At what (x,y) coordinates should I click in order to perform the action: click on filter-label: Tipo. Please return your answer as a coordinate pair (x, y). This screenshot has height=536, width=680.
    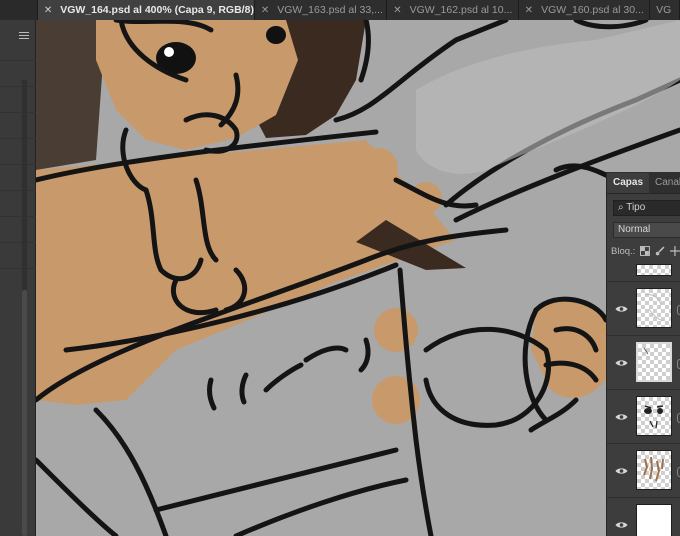
    Looking at the image, I should click on (636, 207).